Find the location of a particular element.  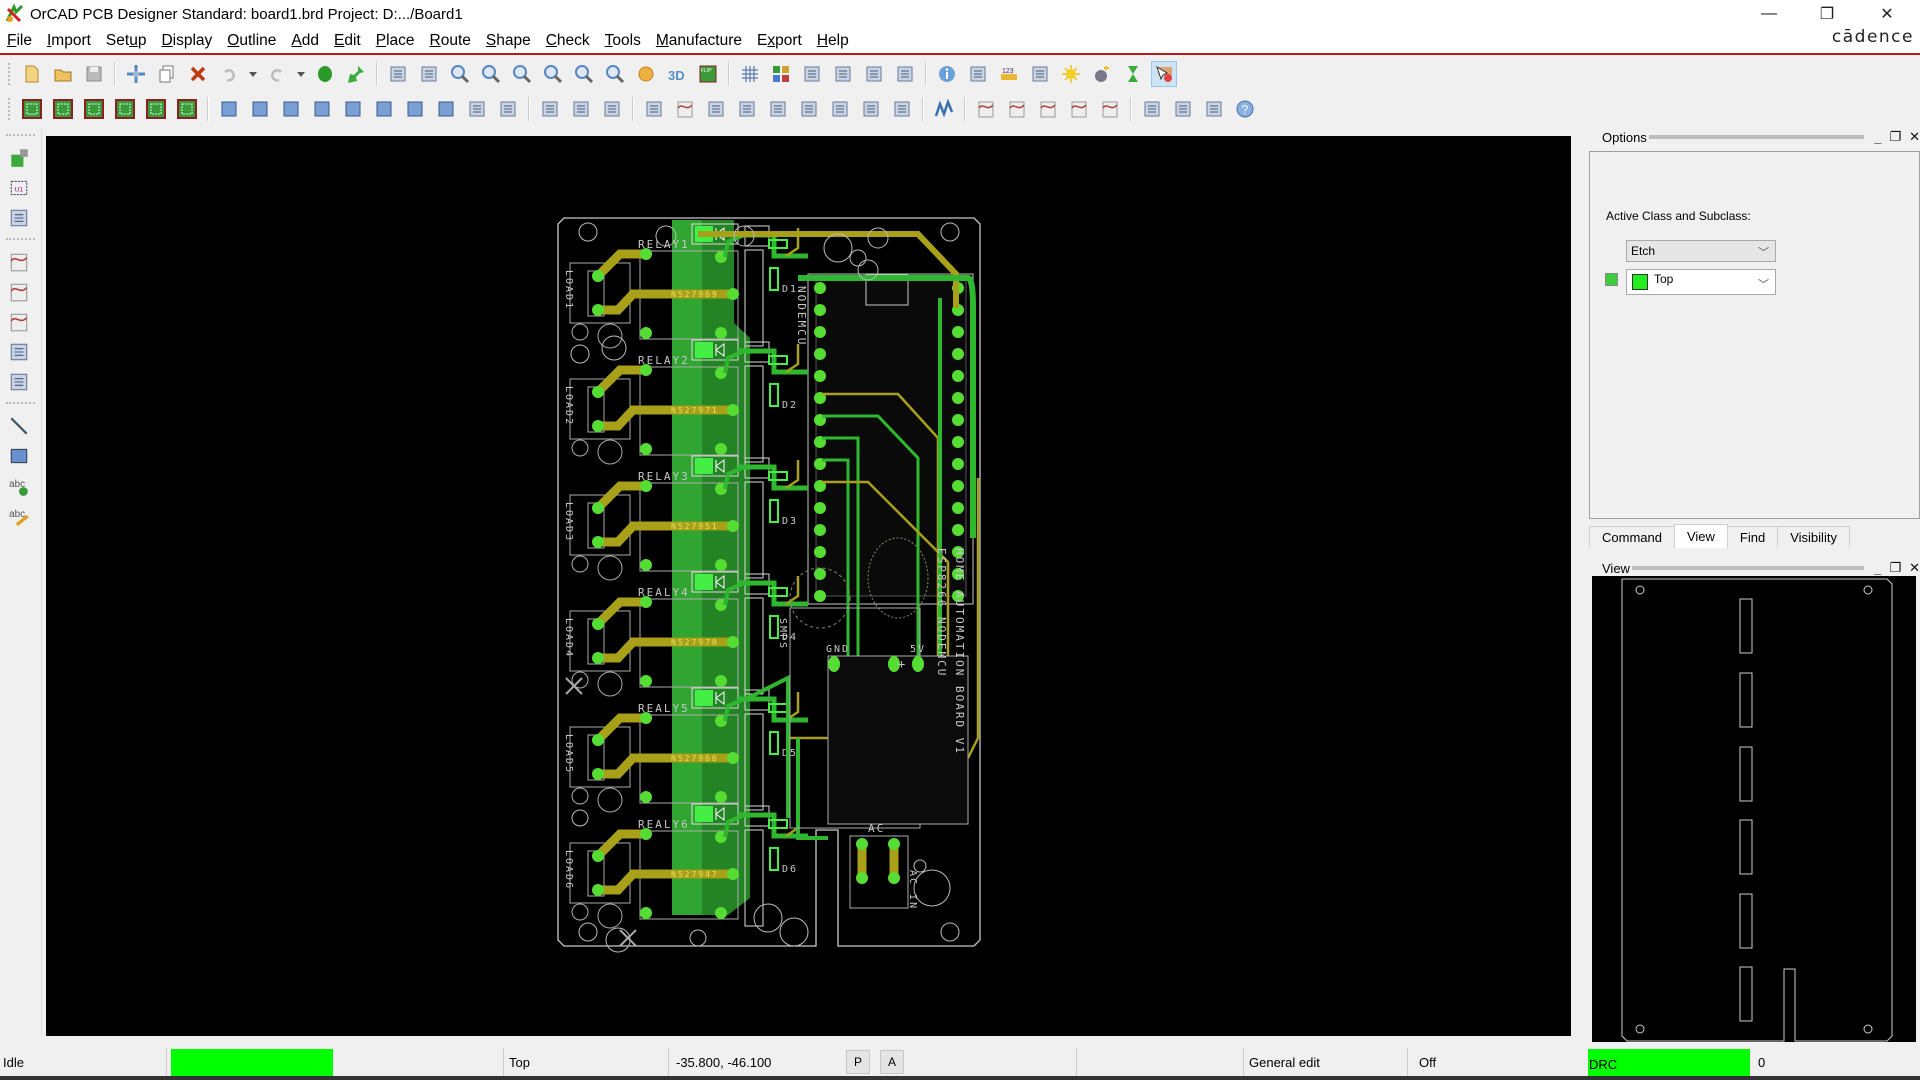

tab-find: Find is located at coordinates (1752, 537).